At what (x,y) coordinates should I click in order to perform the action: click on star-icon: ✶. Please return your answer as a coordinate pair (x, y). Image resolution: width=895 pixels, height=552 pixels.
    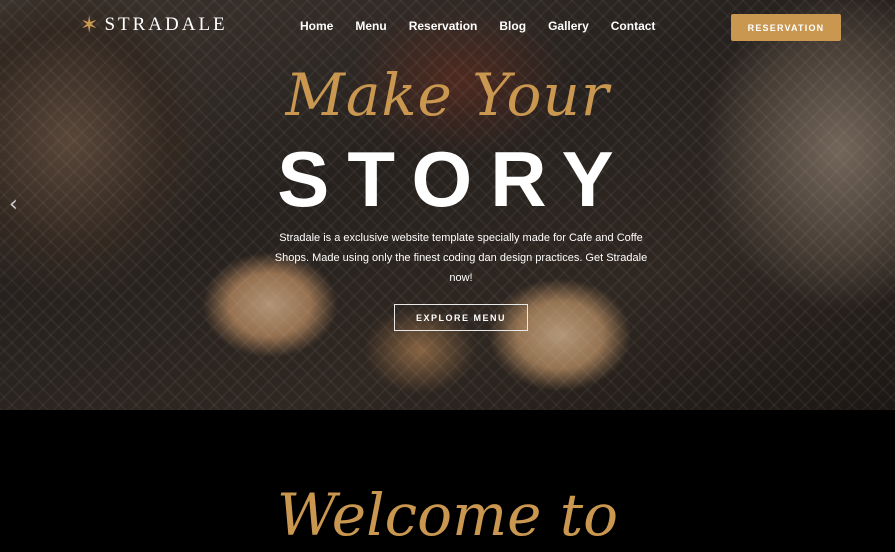
    Looking at the image, I should click on (89, 24).